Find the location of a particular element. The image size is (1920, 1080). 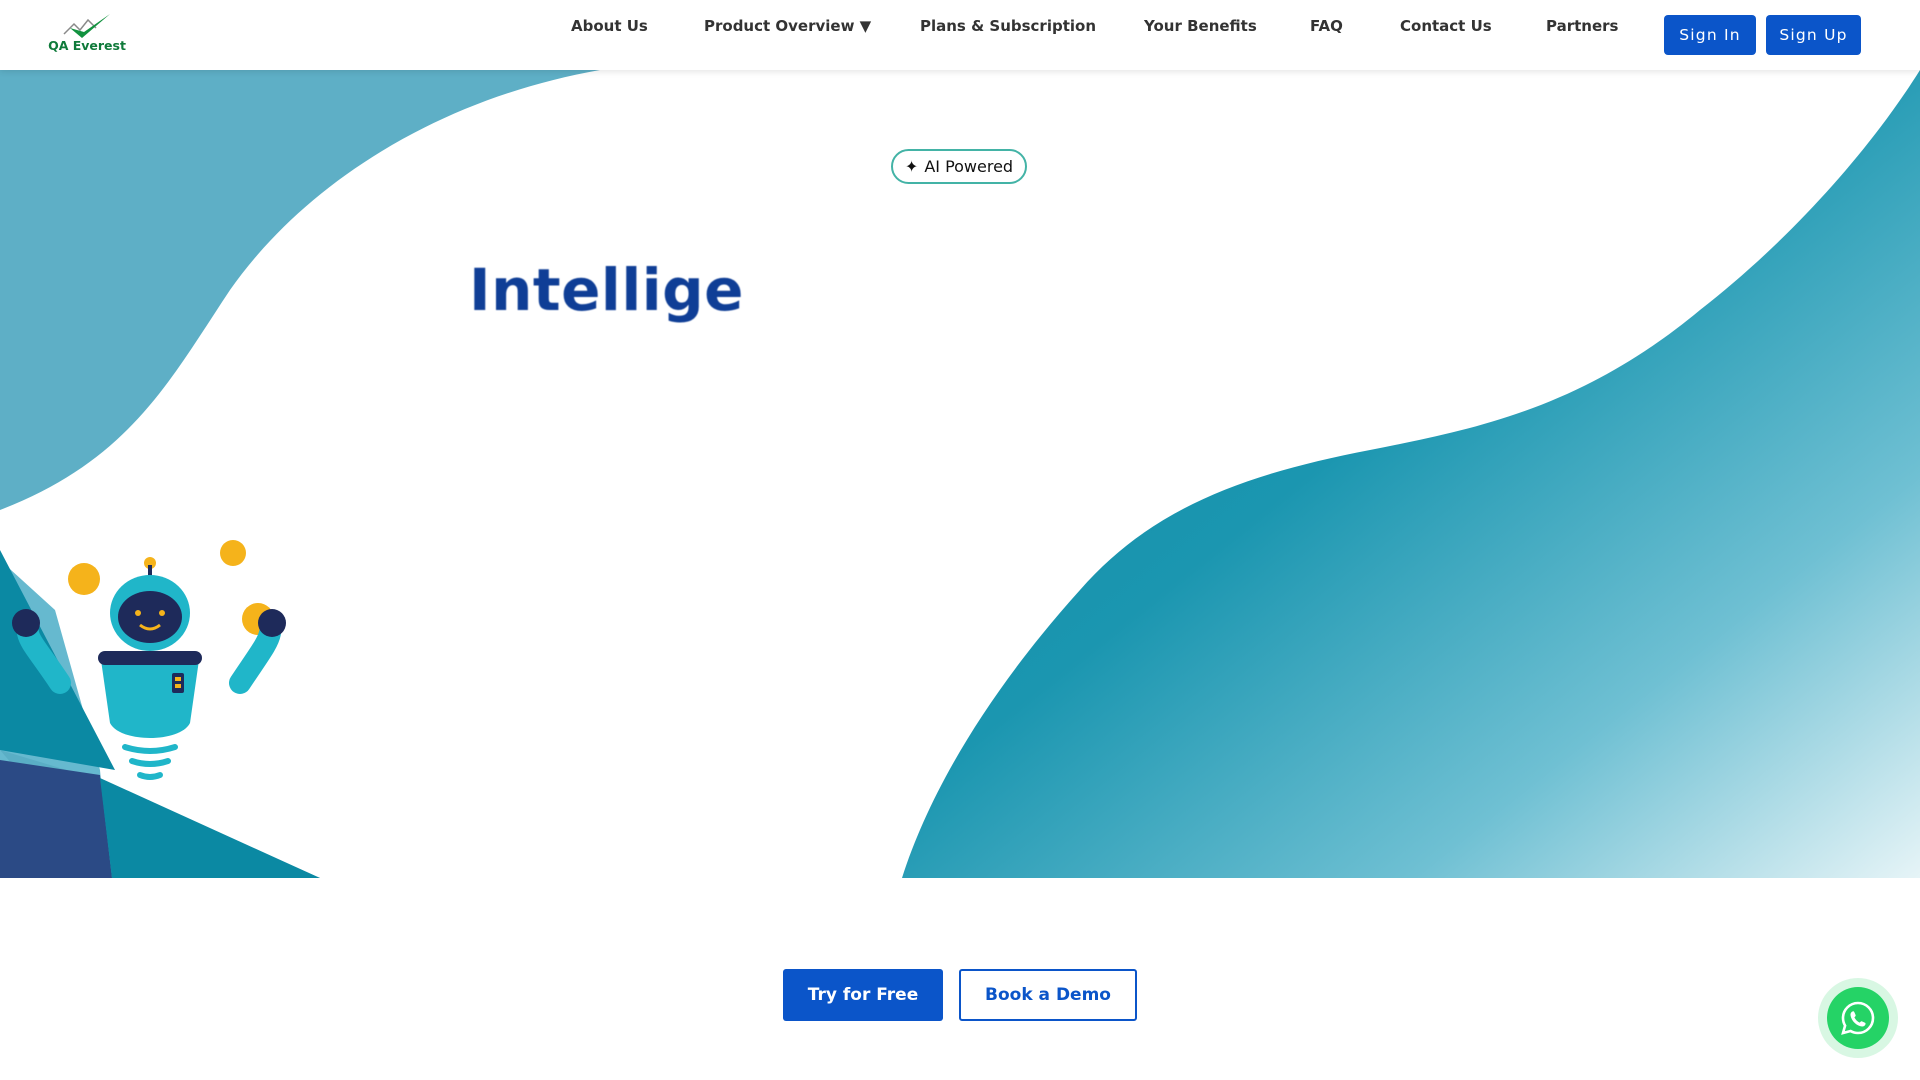

book-a-demo-button: Book a Demo is located at coordinates (1048, 995).